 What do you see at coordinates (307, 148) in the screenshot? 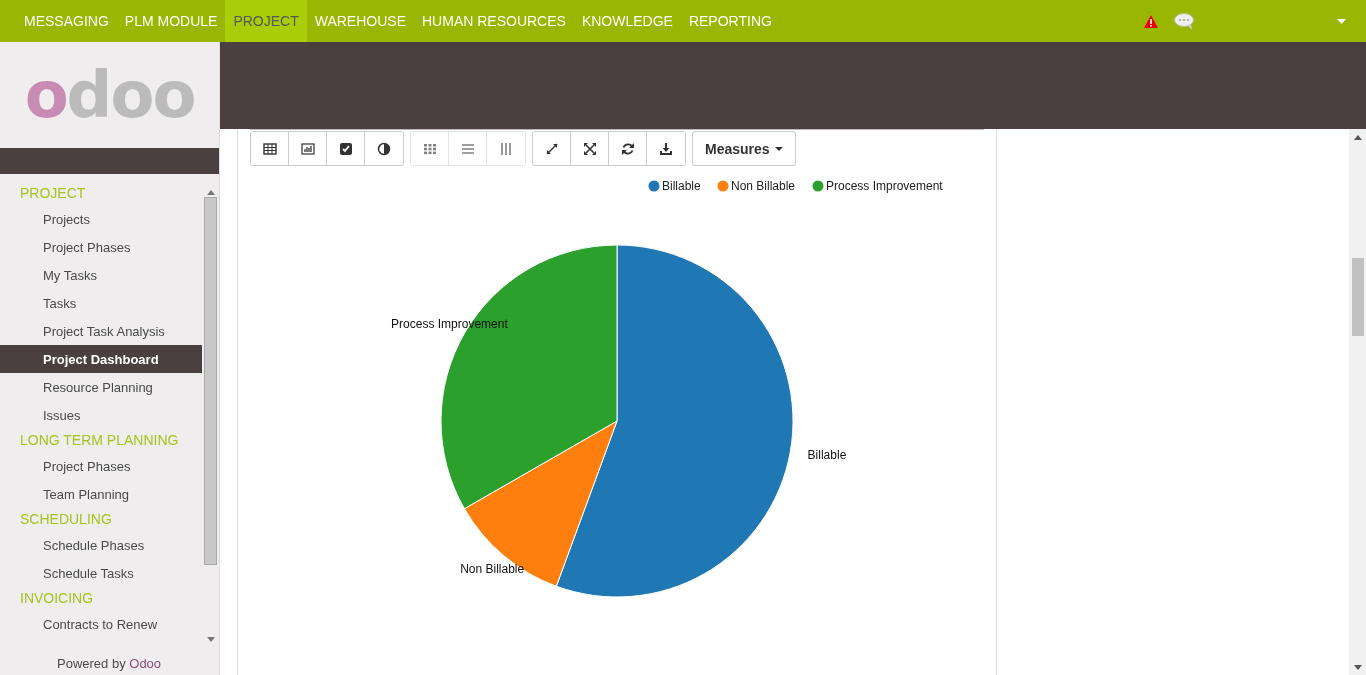
I see `bar-chart-icon` at bounding box center [307, 148].